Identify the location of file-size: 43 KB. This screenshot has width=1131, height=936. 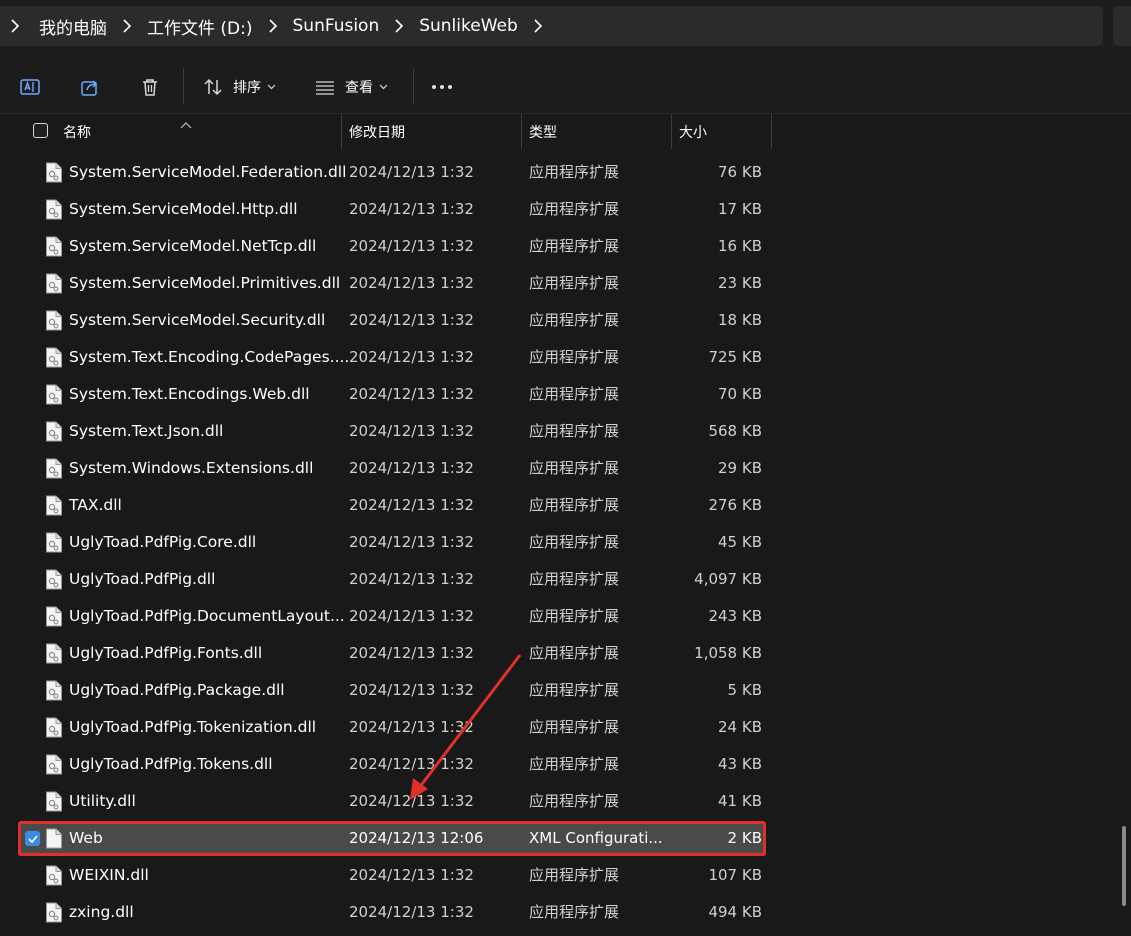
(740, 764).